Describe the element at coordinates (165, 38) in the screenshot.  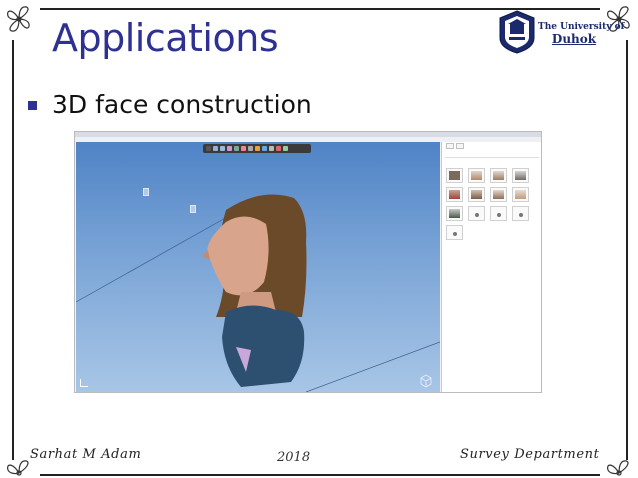
I see `slide-title: Applications` at that location.